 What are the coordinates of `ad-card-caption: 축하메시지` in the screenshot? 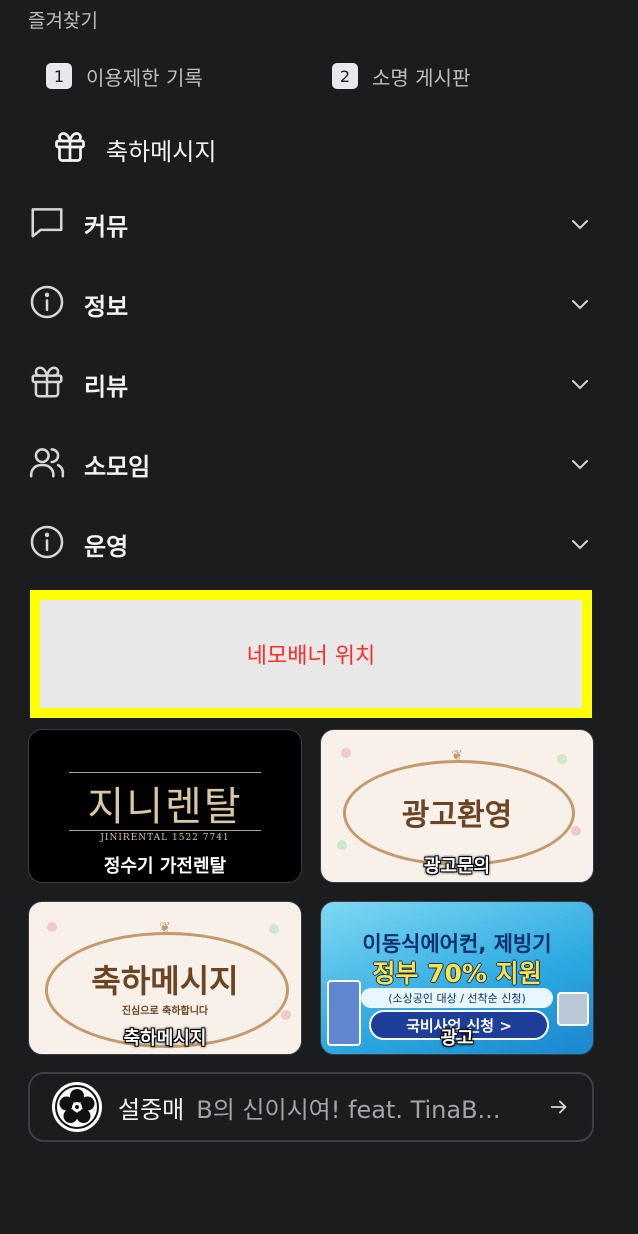 It's located at (165, 1038).